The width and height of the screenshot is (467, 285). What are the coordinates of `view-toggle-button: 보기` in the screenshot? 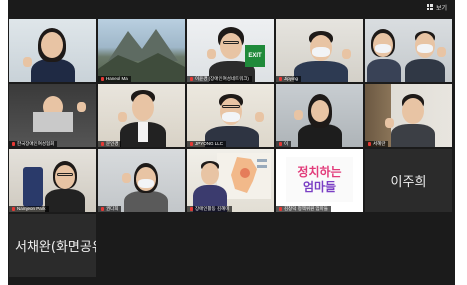 It's located at (436, 7).